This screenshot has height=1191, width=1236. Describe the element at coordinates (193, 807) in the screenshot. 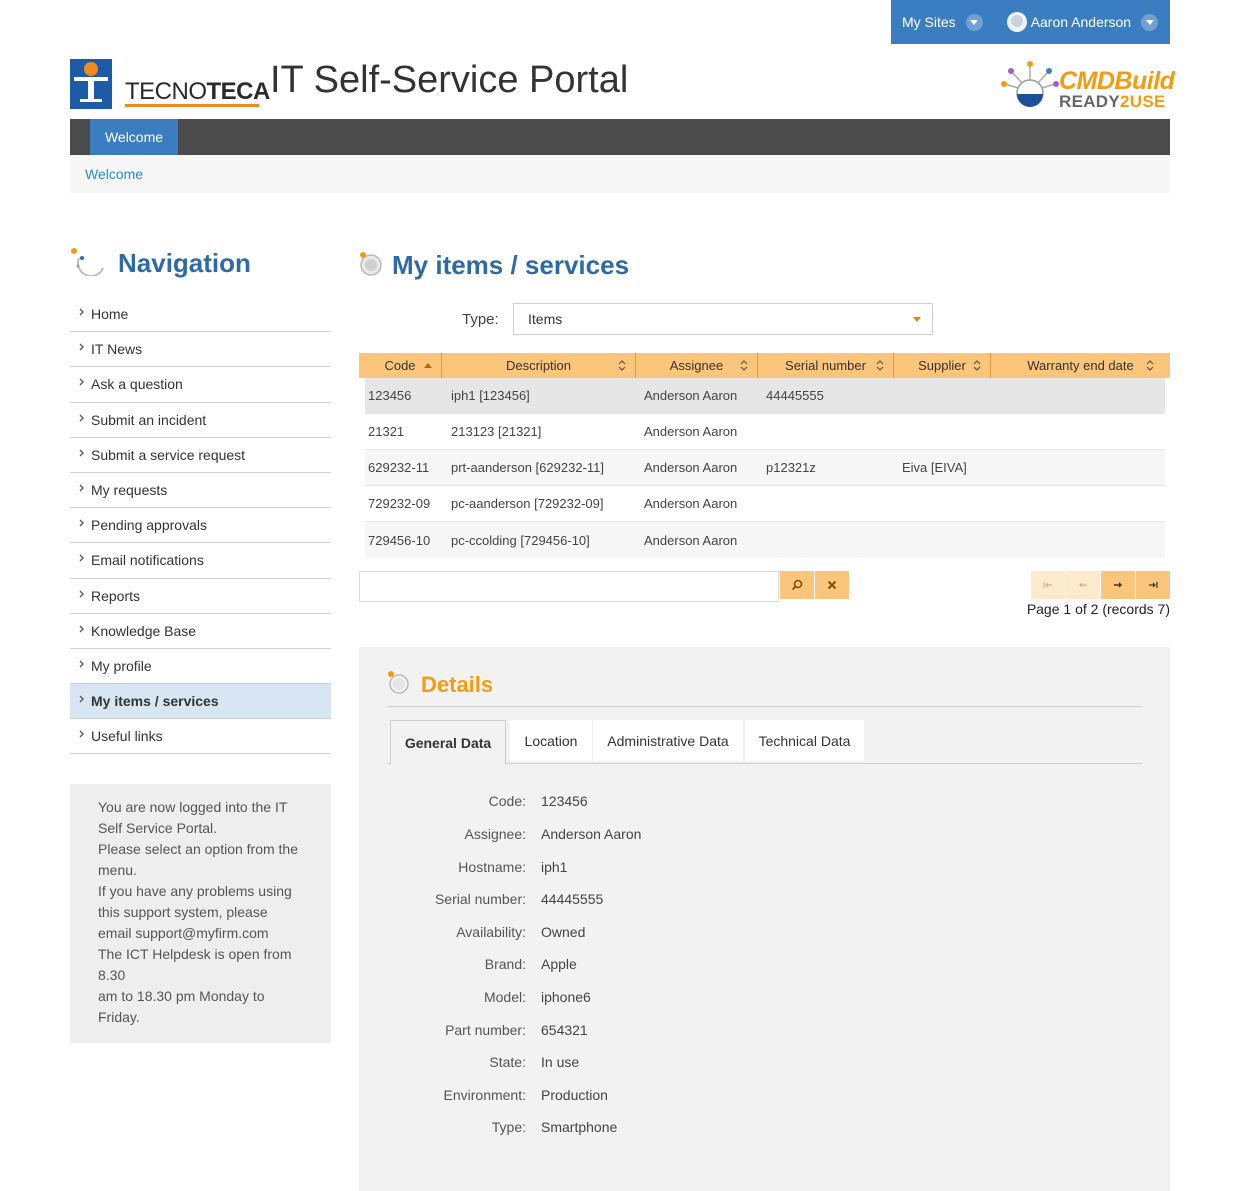

I see `info-line: You are now logged into the IT` at that location.